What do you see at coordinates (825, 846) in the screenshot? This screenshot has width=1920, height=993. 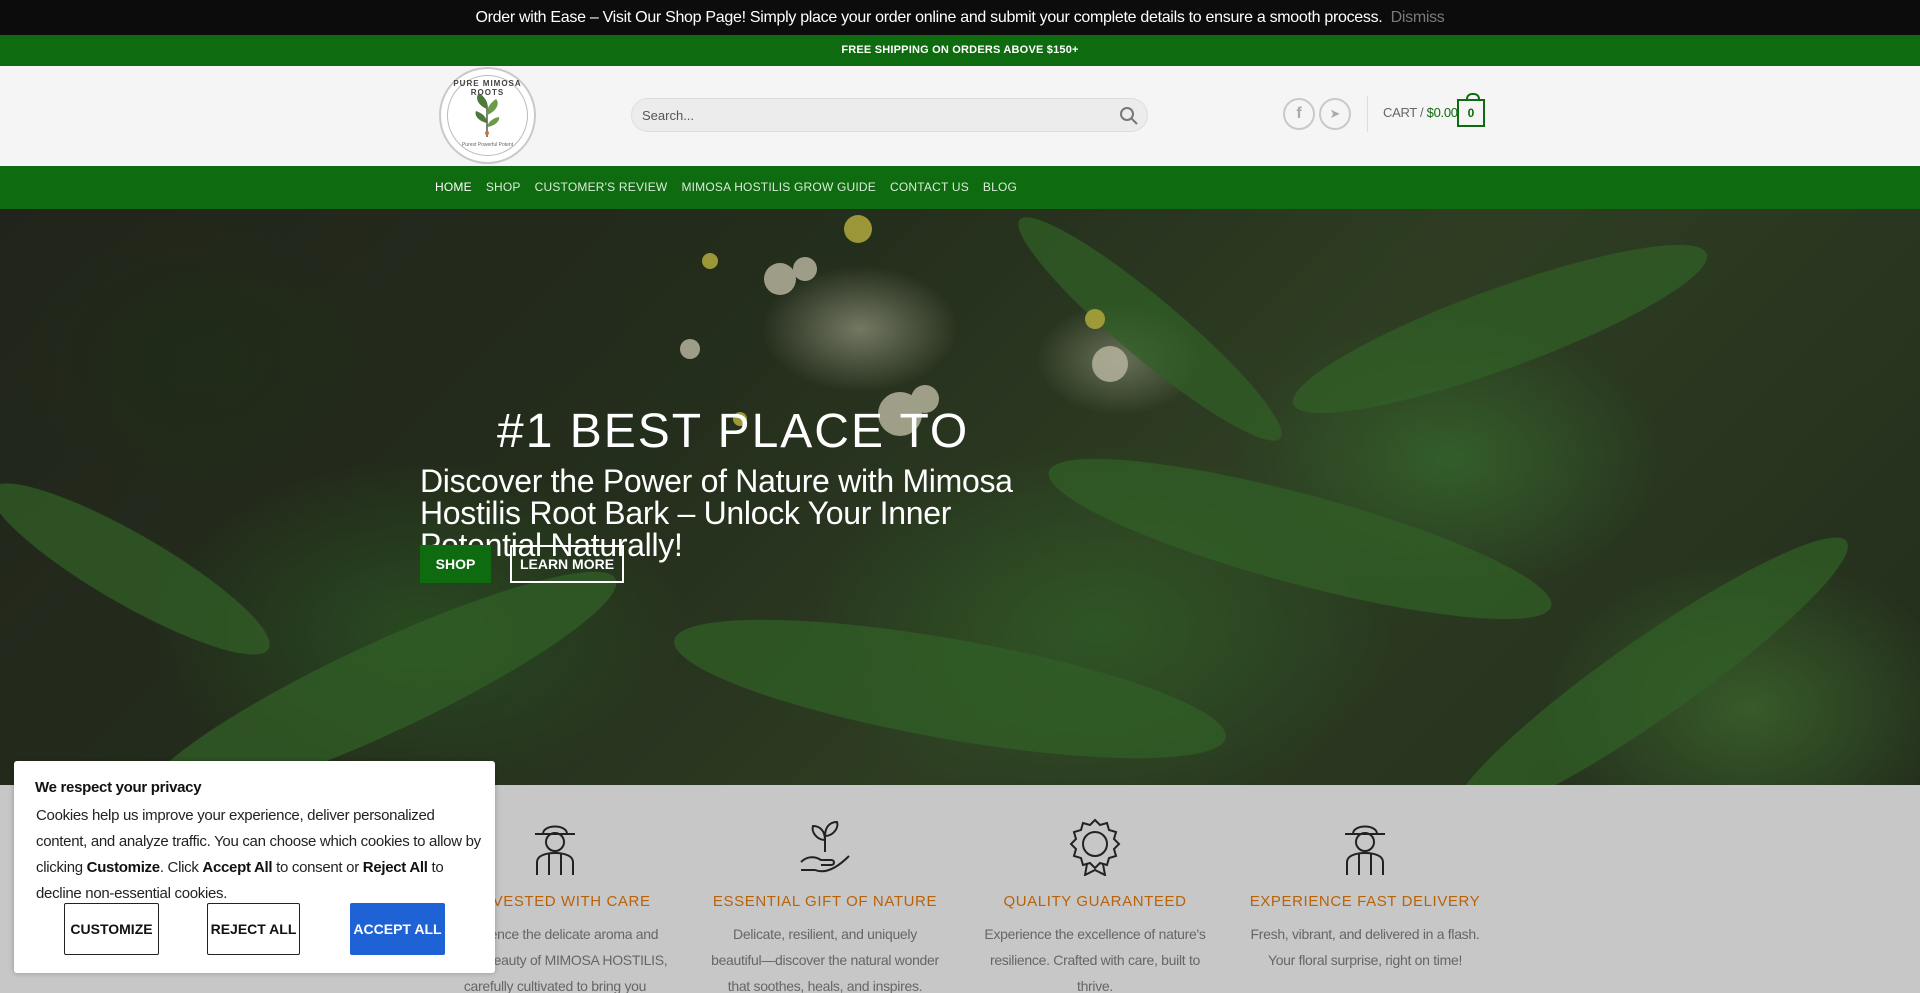 I see `hand-plant-icon` at bounding box center [825, 846].